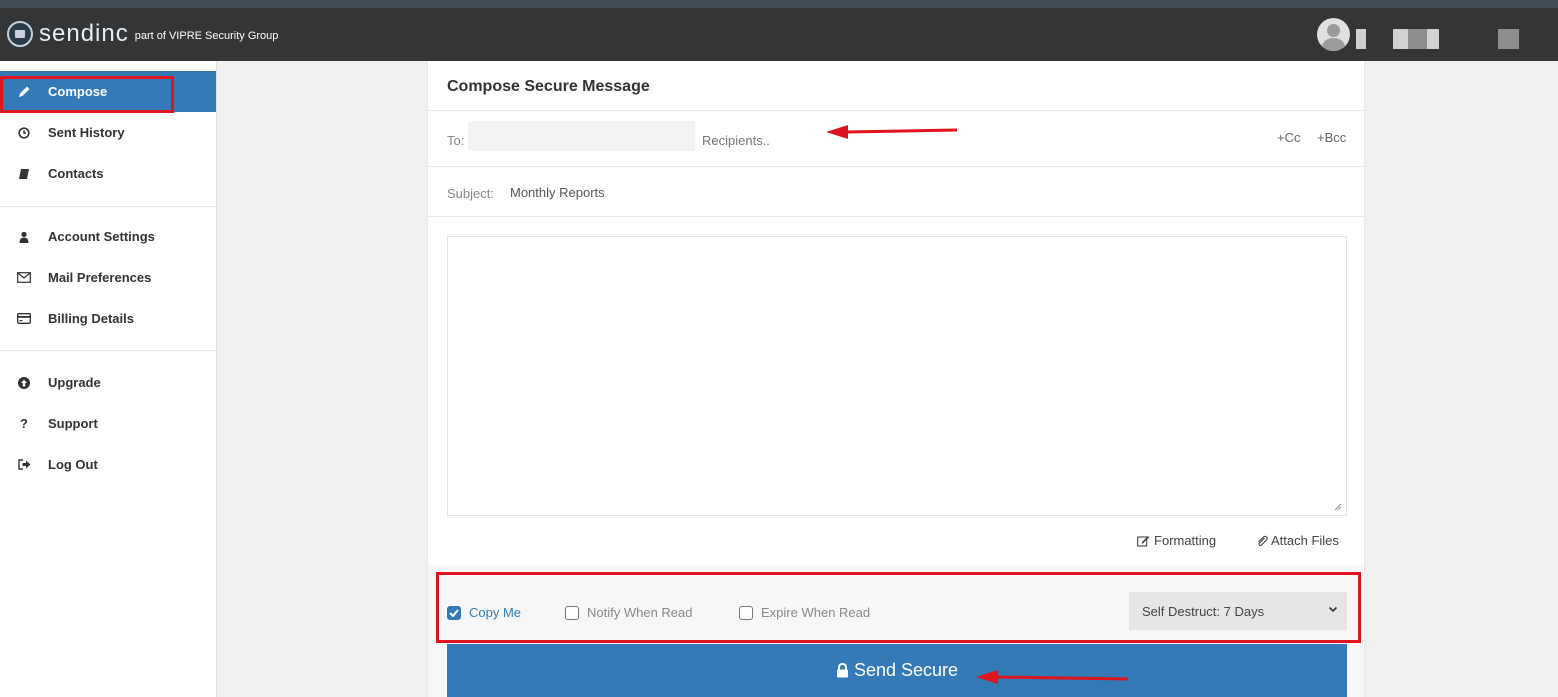 Image resolution: width=1558 pixels, height=697 pixels. I want to click on top-bar: sendinc part of VIPRE Security Group, so click(779, 30).